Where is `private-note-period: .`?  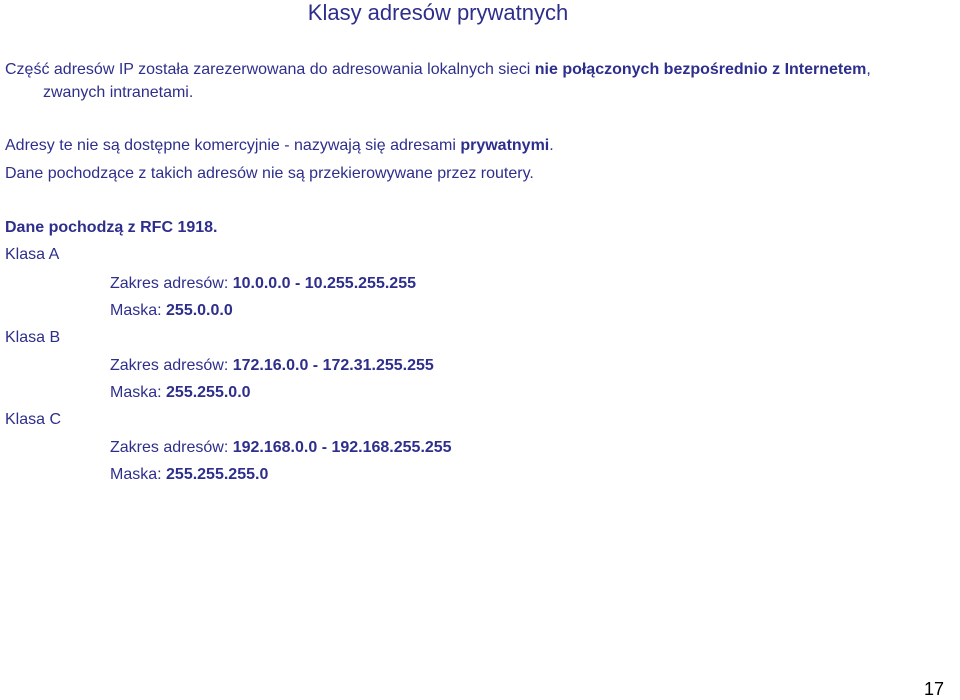
private-note-period: . is located at coordinates (551, 145).